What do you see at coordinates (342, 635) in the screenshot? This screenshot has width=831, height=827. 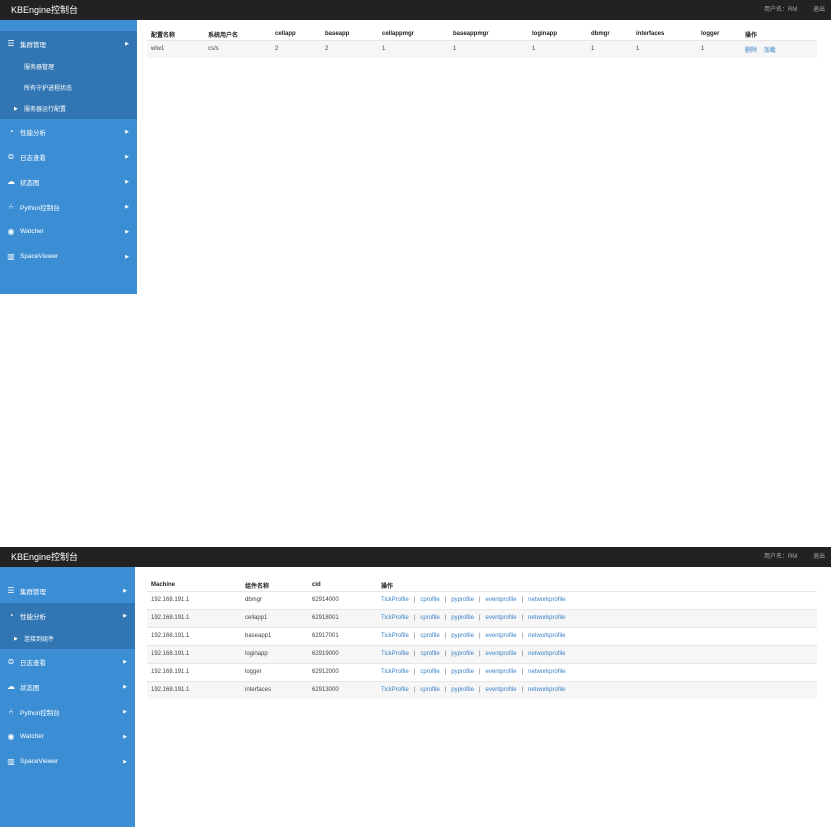 I see `cell-cid: 62917001` at bounding box center [342, 635].